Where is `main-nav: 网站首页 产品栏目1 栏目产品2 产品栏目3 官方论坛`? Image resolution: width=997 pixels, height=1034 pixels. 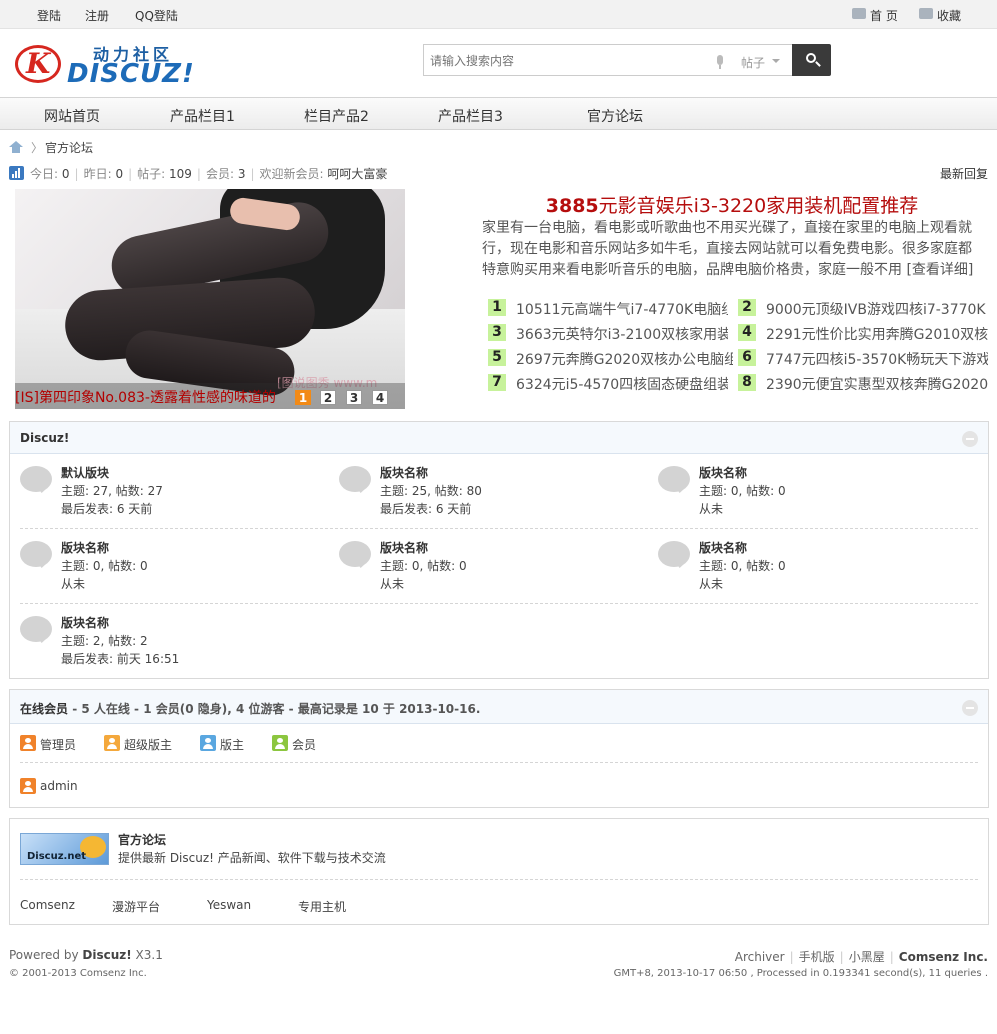
main-nav: 网站首页 产品栏目1 栏目产品2 产品栏目3 官方论坛 is located at coordinates (498, 113).